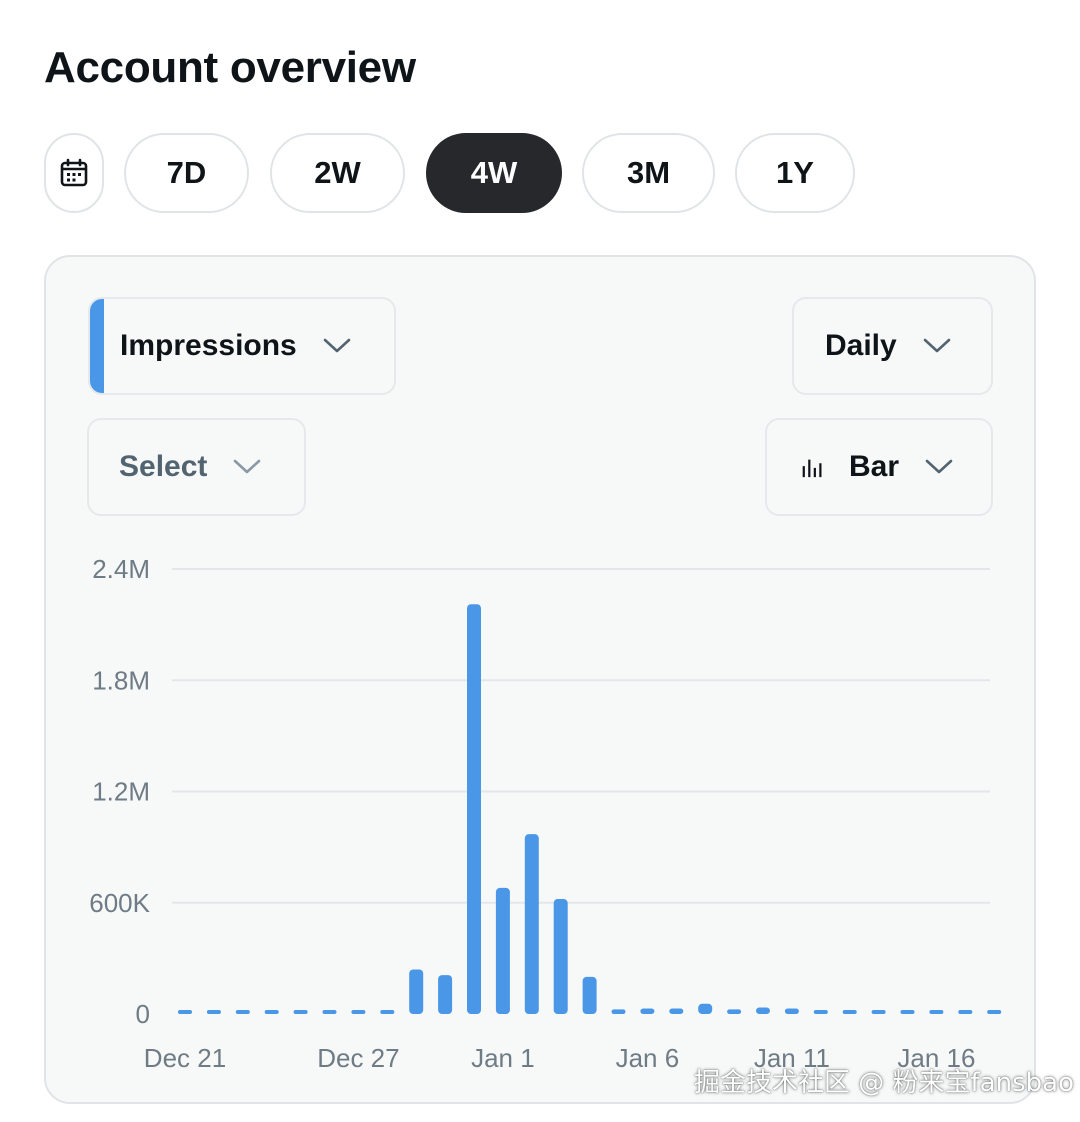 The width and height of the screenshot is (1080, 1122). Describe the element at coordinates (185, 1058) in the screenshot. I see `x-tick-label: Dec 21` at that location.